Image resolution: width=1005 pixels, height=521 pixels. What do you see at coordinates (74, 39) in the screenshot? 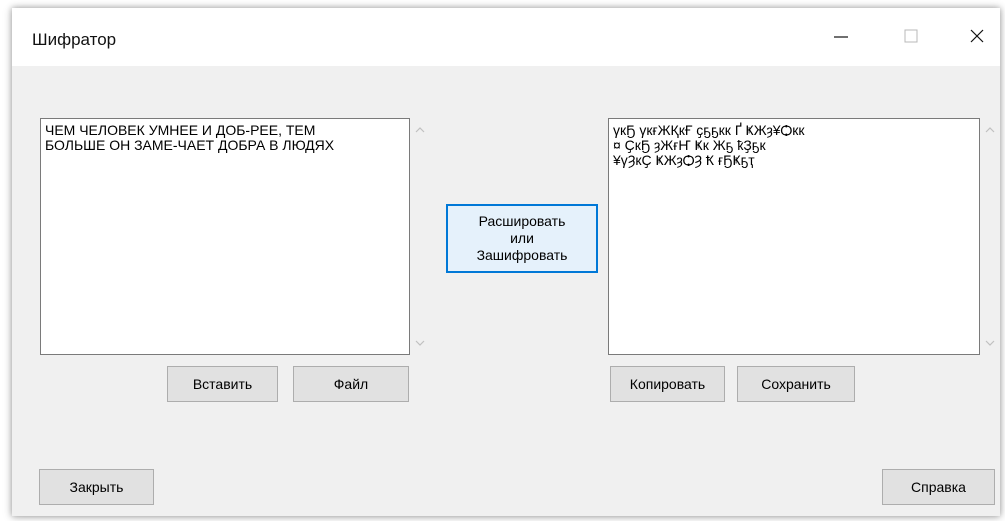
I see `window-title: Шифратор` at bounding box center [74, 39].